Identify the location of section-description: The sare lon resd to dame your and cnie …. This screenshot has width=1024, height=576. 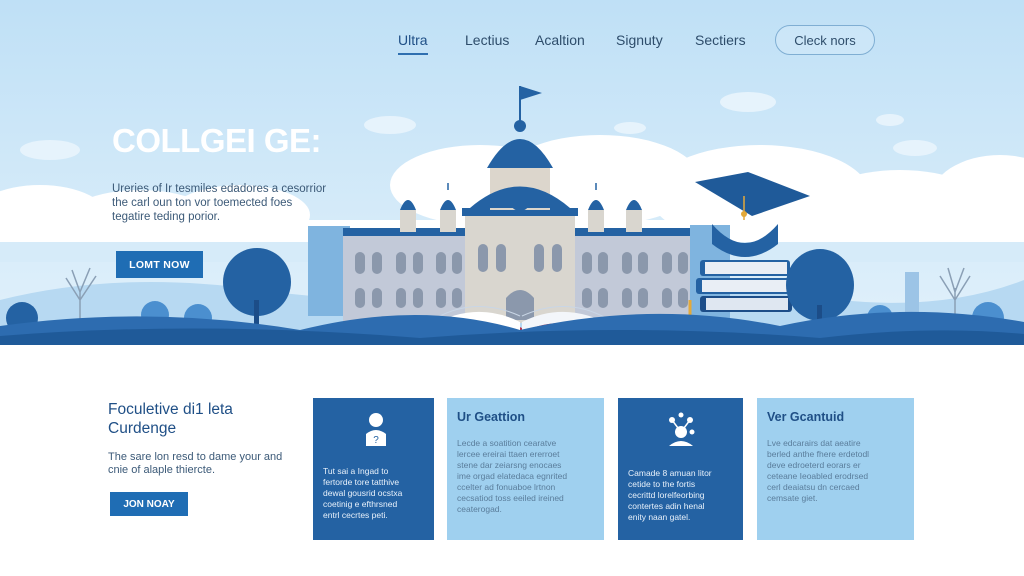
(208, 464).